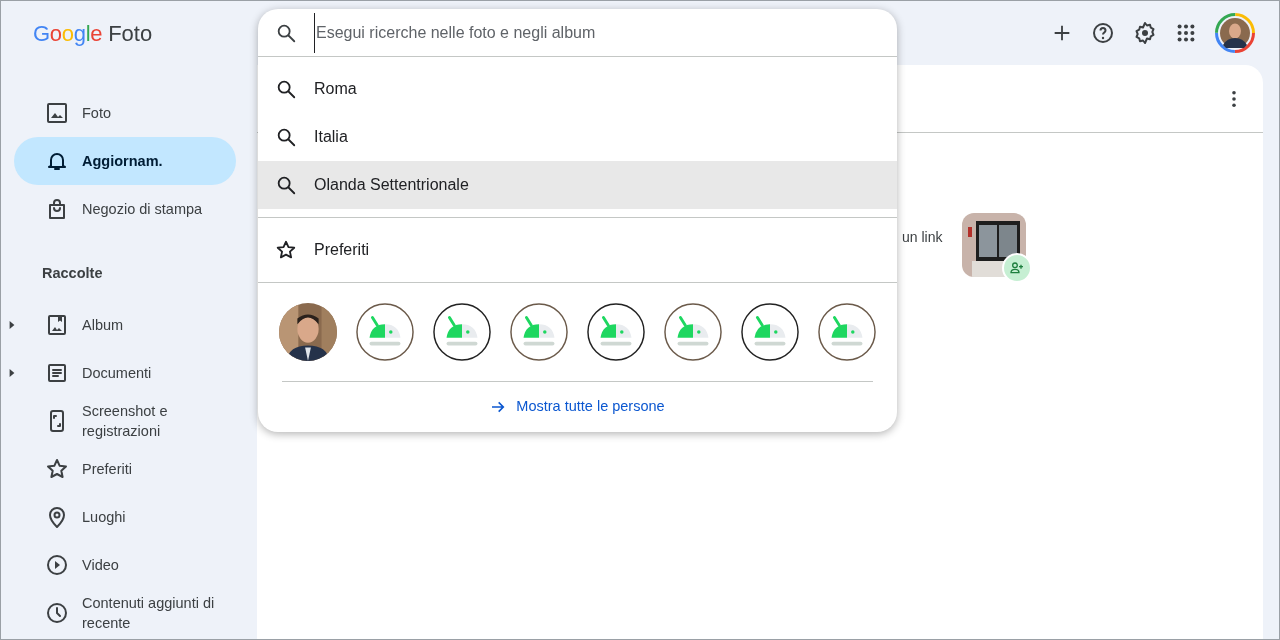 This screenshot has width=1280, height=640. I want to click on search-suggestion: Roma, so click(577, 89).